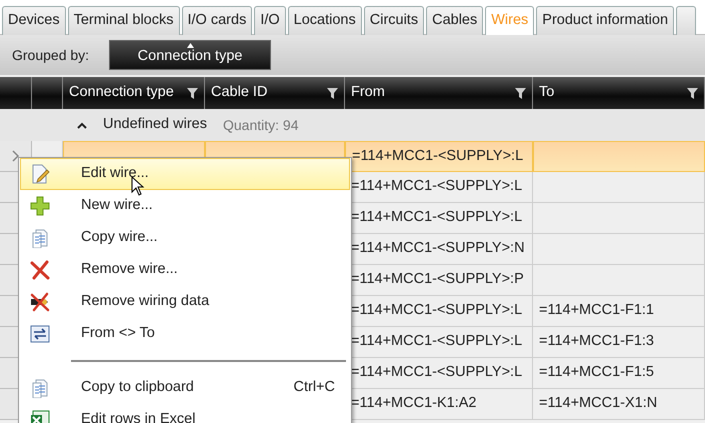 This screenshot has width=705, height=423. I want to click on swap-icon, so click(40, 334).